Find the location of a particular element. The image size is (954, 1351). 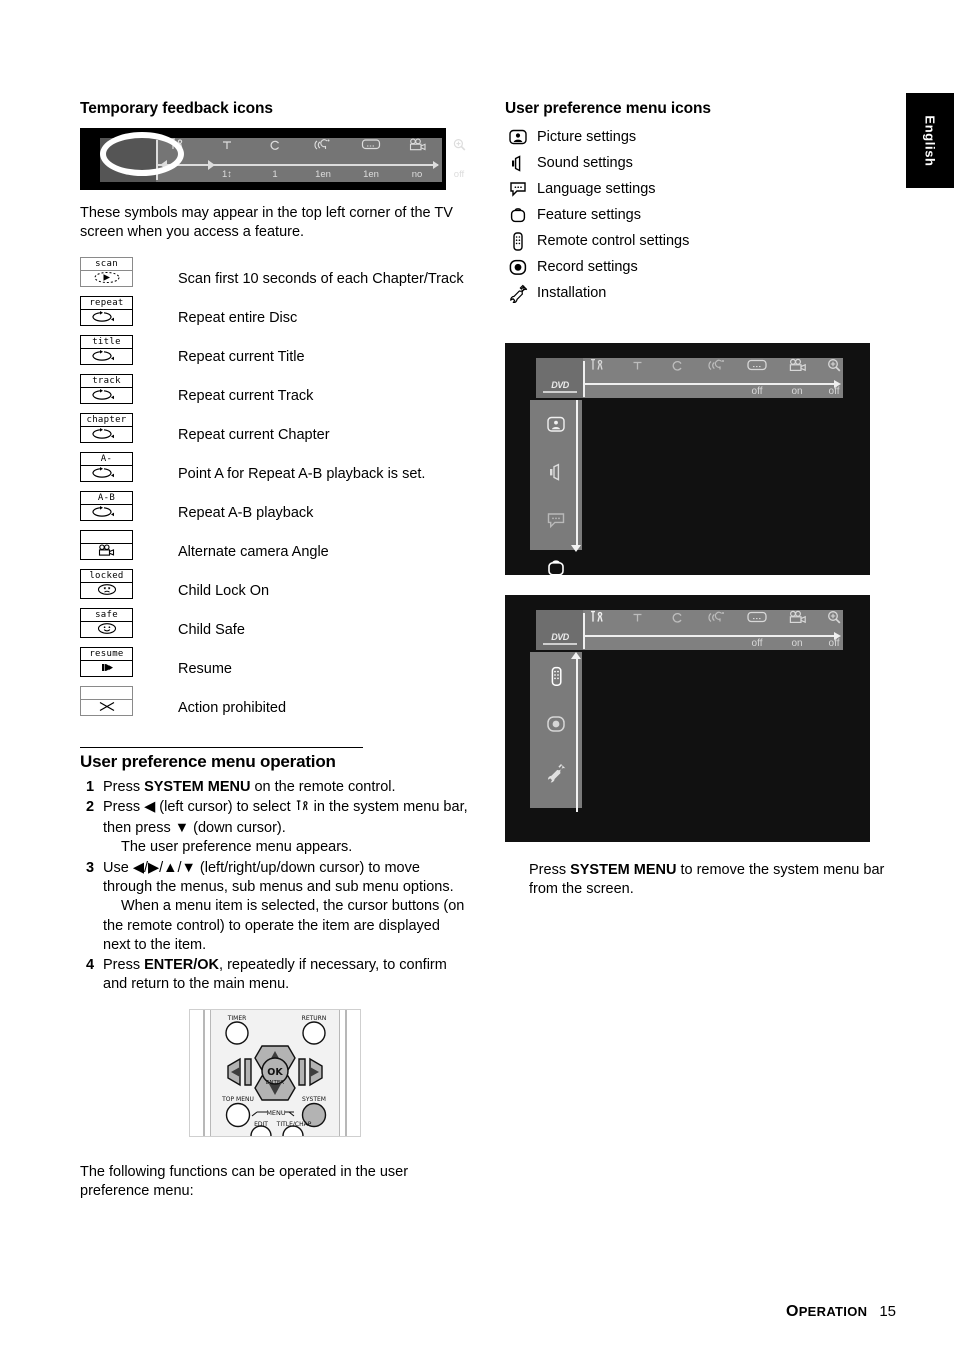

feedback-icon-badge: resume is located at coordinates (106, 661).